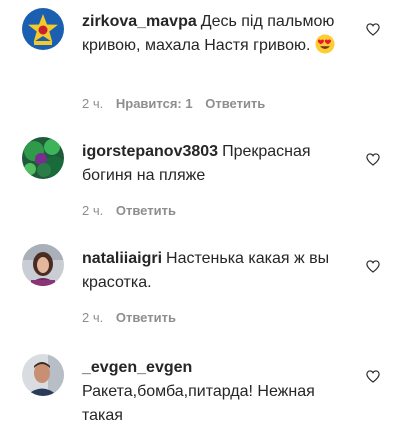  What do you see at coordinates (139, 21) in the screenshot?
I see `username: zirkova_mavpa` at bounding box center [139, 21].